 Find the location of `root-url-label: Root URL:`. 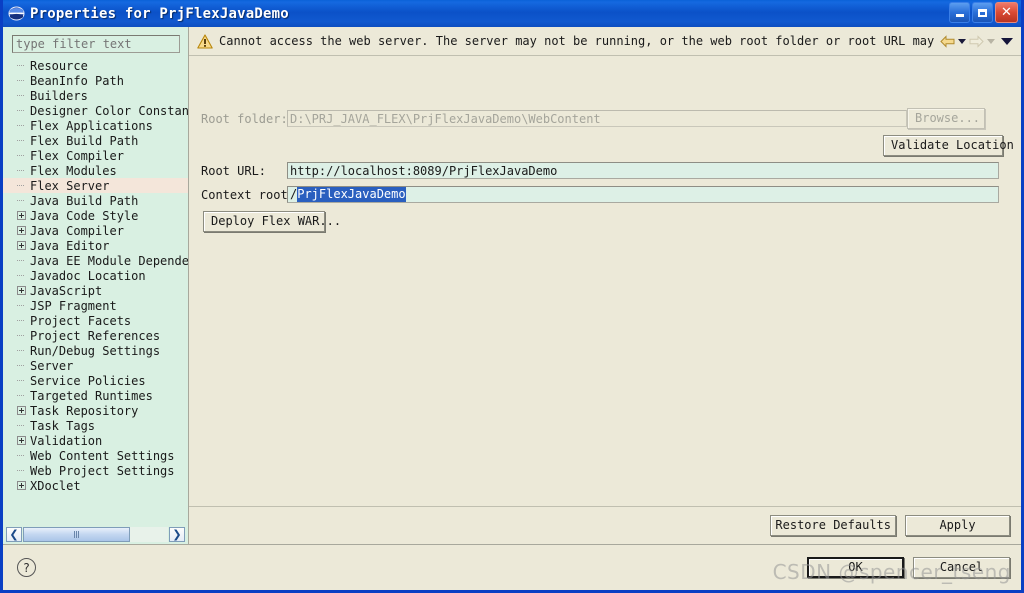

root-url-label: Root URL: is located at coordinates (234, 170).